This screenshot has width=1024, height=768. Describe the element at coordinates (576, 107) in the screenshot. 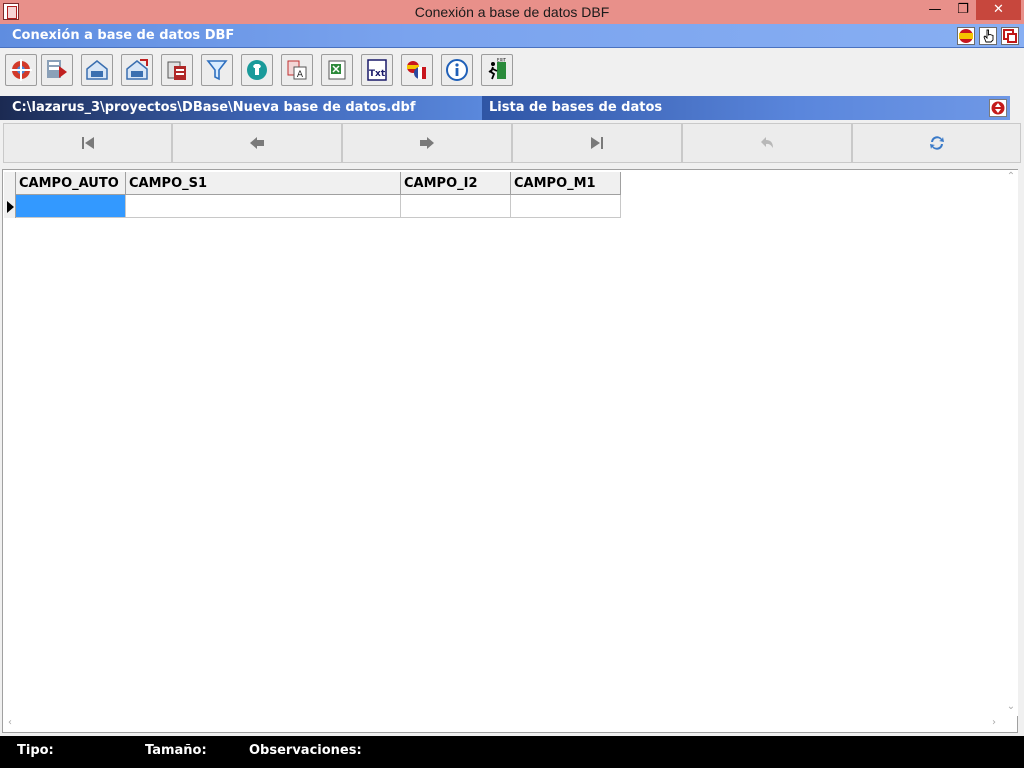

I see `database-list-title: Lista de bases de datos` at that location.